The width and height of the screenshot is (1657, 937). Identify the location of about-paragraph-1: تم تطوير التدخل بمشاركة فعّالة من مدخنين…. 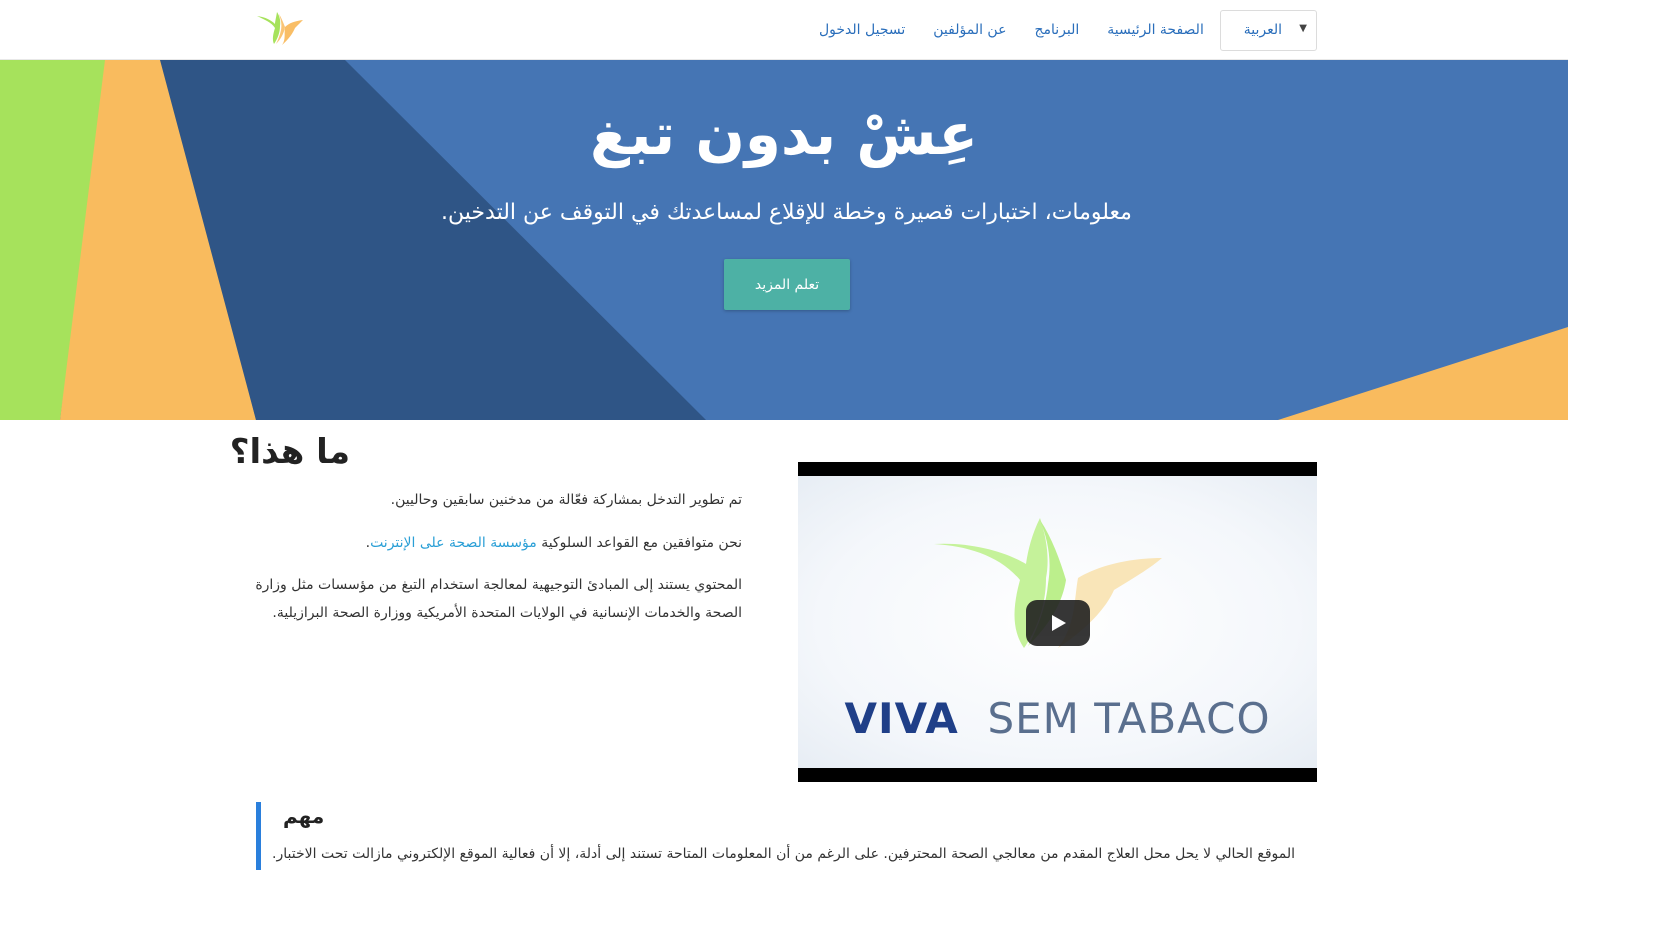
(566, 500).